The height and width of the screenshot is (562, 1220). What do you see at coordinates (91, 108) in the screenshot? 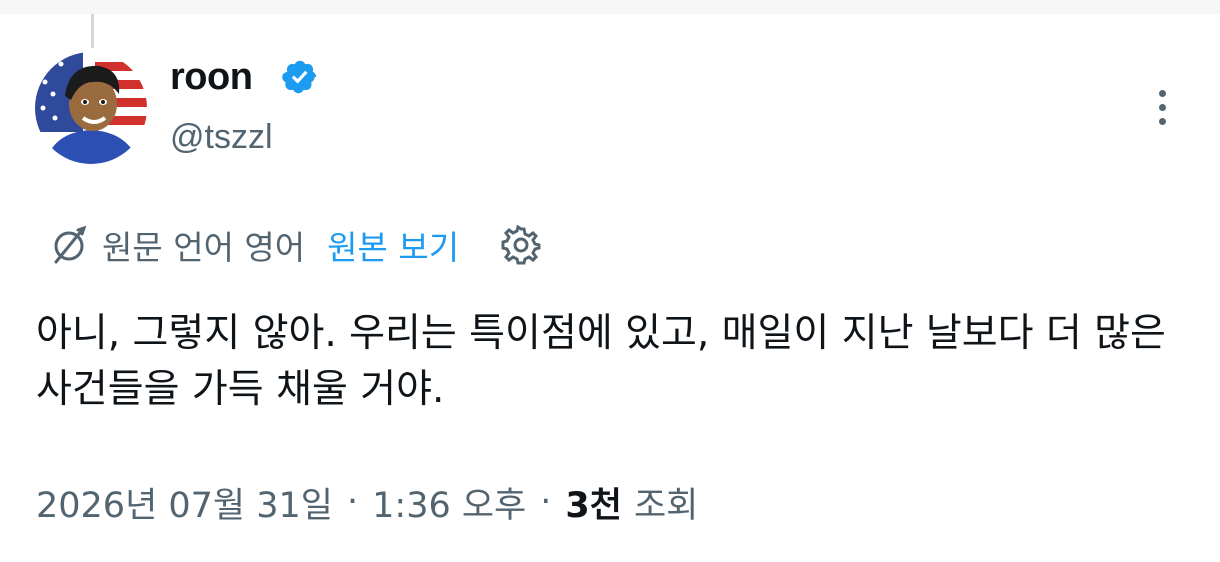
I see `author-avatar` at bounding box center [91, 108].